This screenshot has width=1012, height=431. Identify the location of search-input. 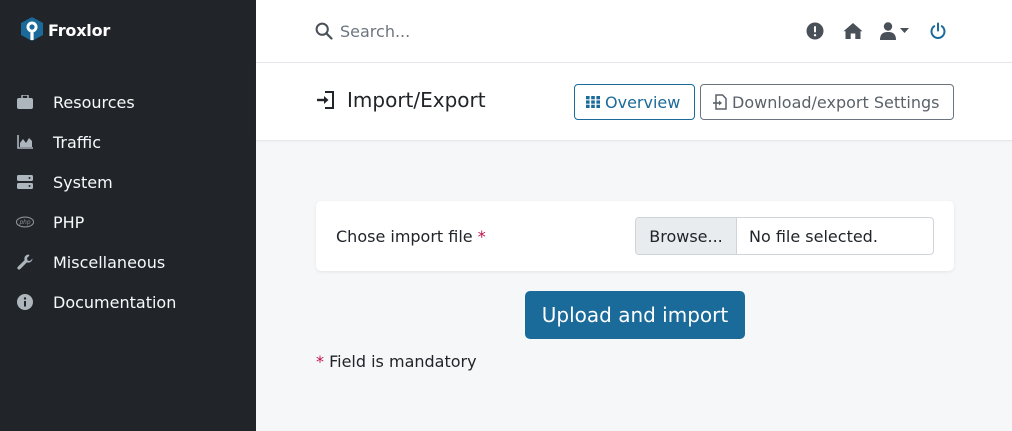
(530, 31).